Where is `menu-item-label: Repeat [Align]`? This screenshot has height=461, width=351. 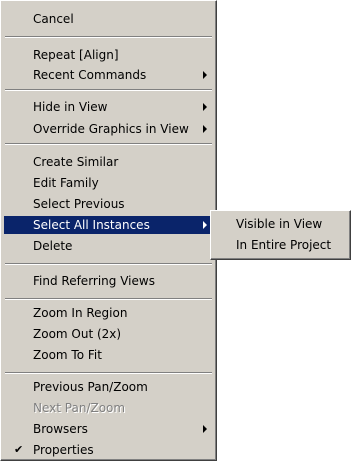 menu-item-label: Repeat [Align] is located at coordinates (76, 55).